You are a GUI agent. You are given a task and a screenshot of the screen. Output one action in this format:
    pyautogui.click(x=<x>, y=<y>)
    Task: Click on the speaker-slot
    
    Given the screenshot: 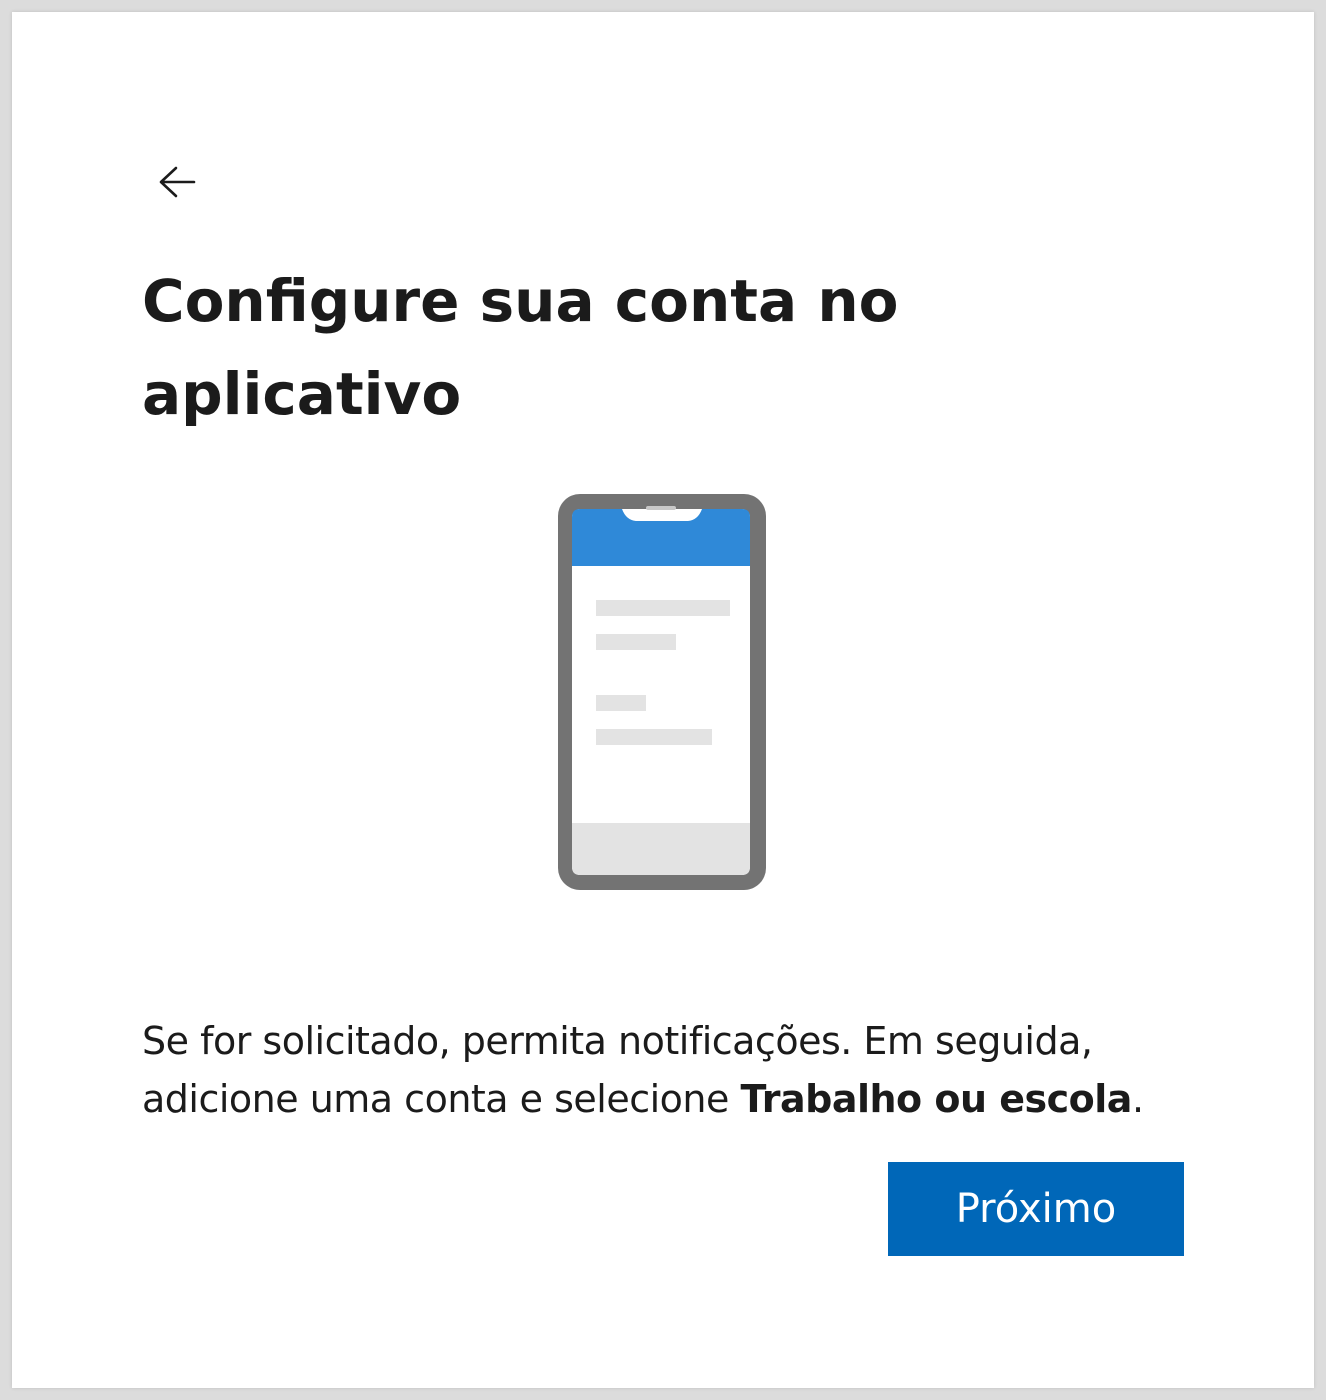 What is the action you would take?
    pyautogui.click(x=661, y=508)
    